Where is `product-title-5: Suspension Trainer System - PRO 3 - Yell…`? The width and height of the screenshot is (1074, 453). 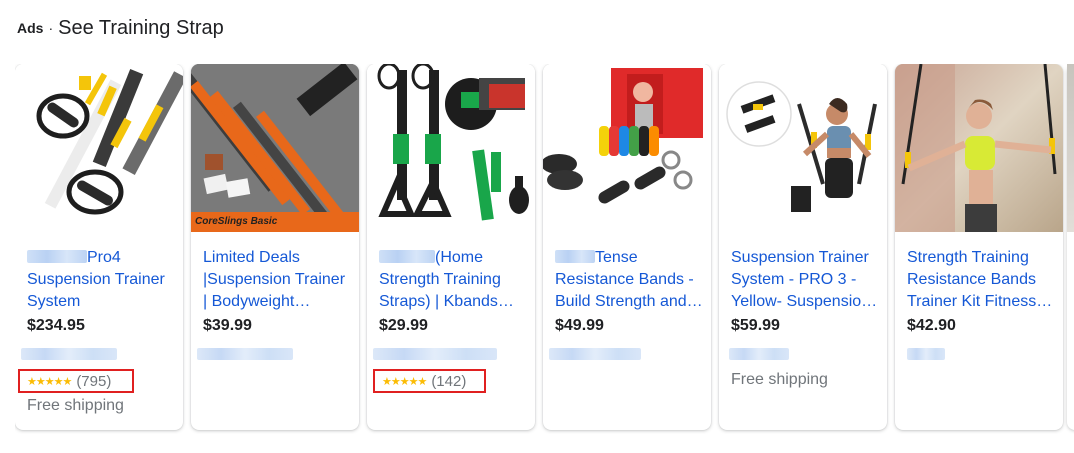
product-title-5: Suspension Trainer System - PRO 3 - Yell… is located at coordinates (805, 280).